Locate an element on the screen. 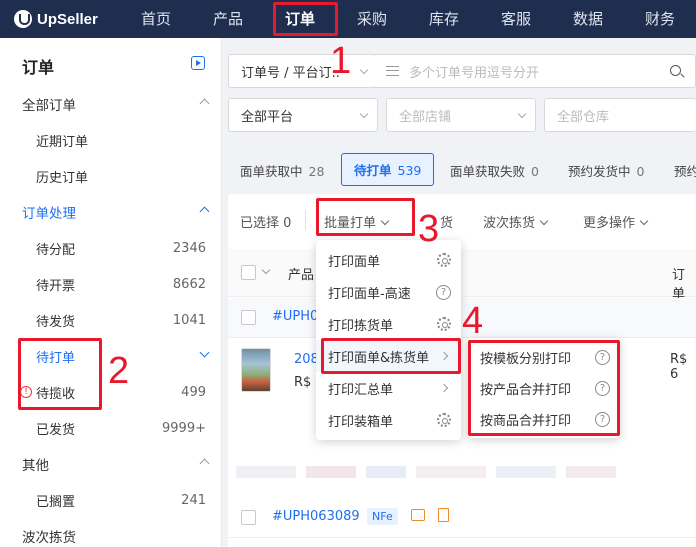 This screenshot has height=547, width=696. sidebar-item-count: 499 is located at coordinates (193, 392).